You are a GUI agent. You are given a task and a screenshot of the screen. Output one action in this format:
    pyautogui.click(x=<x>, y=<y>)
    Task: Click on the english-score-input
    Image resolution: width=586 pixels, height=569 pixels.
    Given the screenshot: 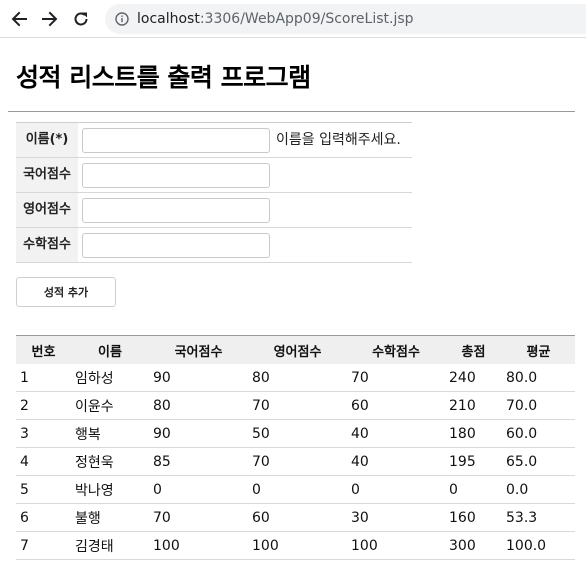 What is the action you would take?
    pyautogui.click(x=176, y=210)
    